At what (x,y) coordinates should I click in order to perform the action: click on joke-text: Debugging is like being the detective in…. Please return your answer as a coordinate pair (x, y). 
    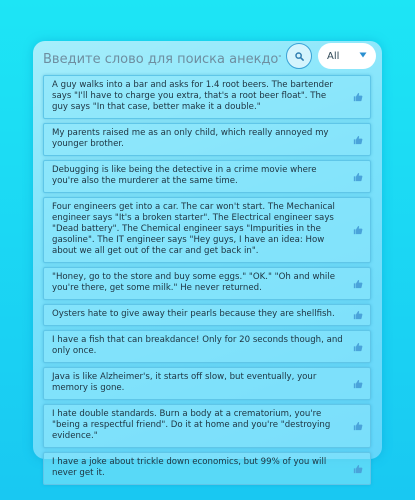
    Looking at the image, I should click on (184, 175).